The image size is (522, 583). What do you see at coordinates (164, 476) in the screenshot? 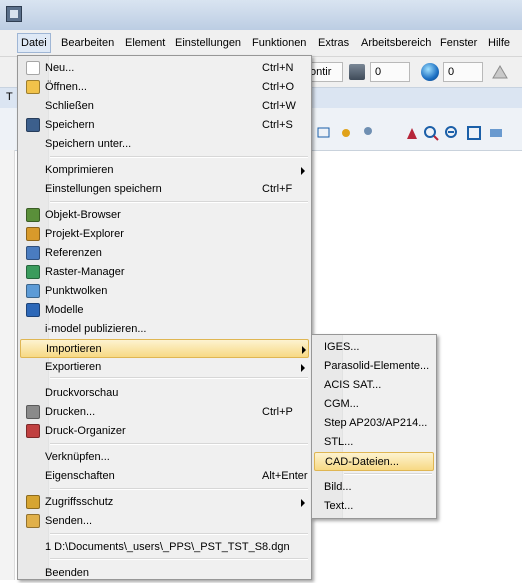
I see `file-menu-item: Eigenschaften Alt+Enter` at bounding box center [164, 476].